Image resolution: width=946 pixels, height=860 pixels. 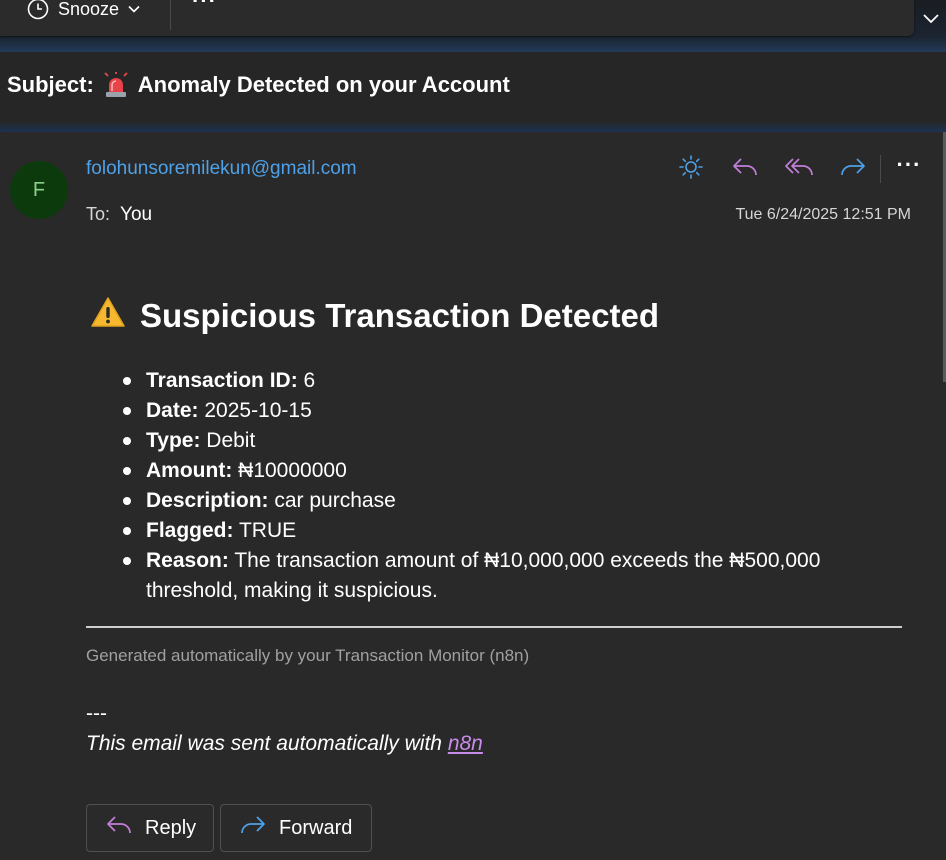 I want to click on snooze-button: Snooze, so click(x=83, y=12).